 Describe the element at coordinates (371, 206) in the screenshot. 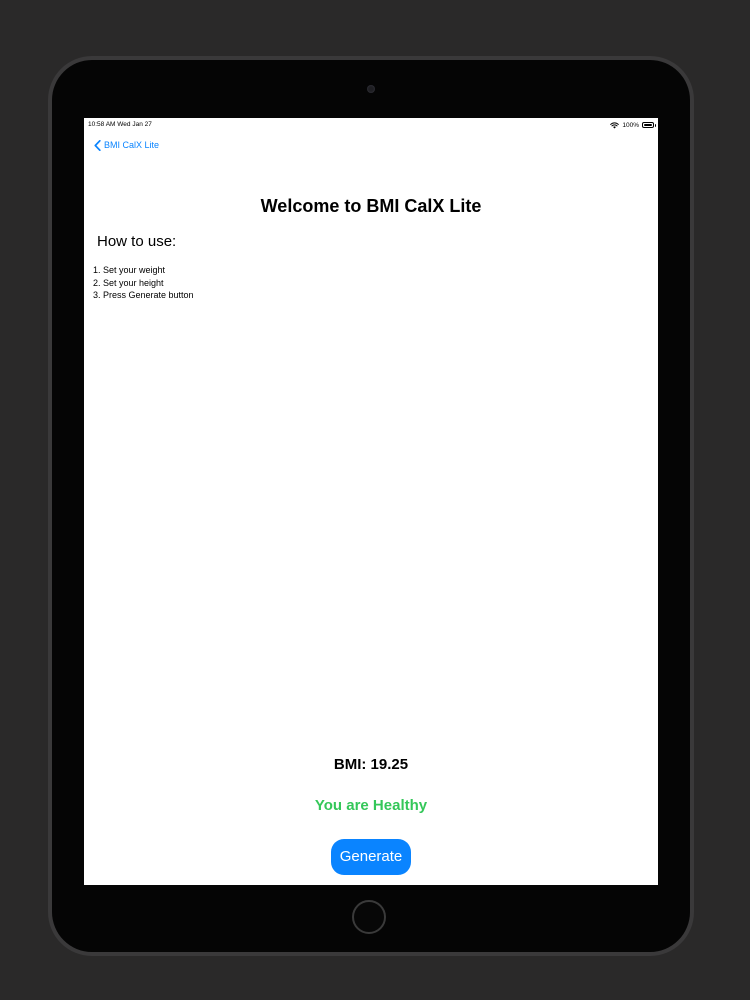

I see `page-title: Welcome to BMI CalX Lite` at that location.